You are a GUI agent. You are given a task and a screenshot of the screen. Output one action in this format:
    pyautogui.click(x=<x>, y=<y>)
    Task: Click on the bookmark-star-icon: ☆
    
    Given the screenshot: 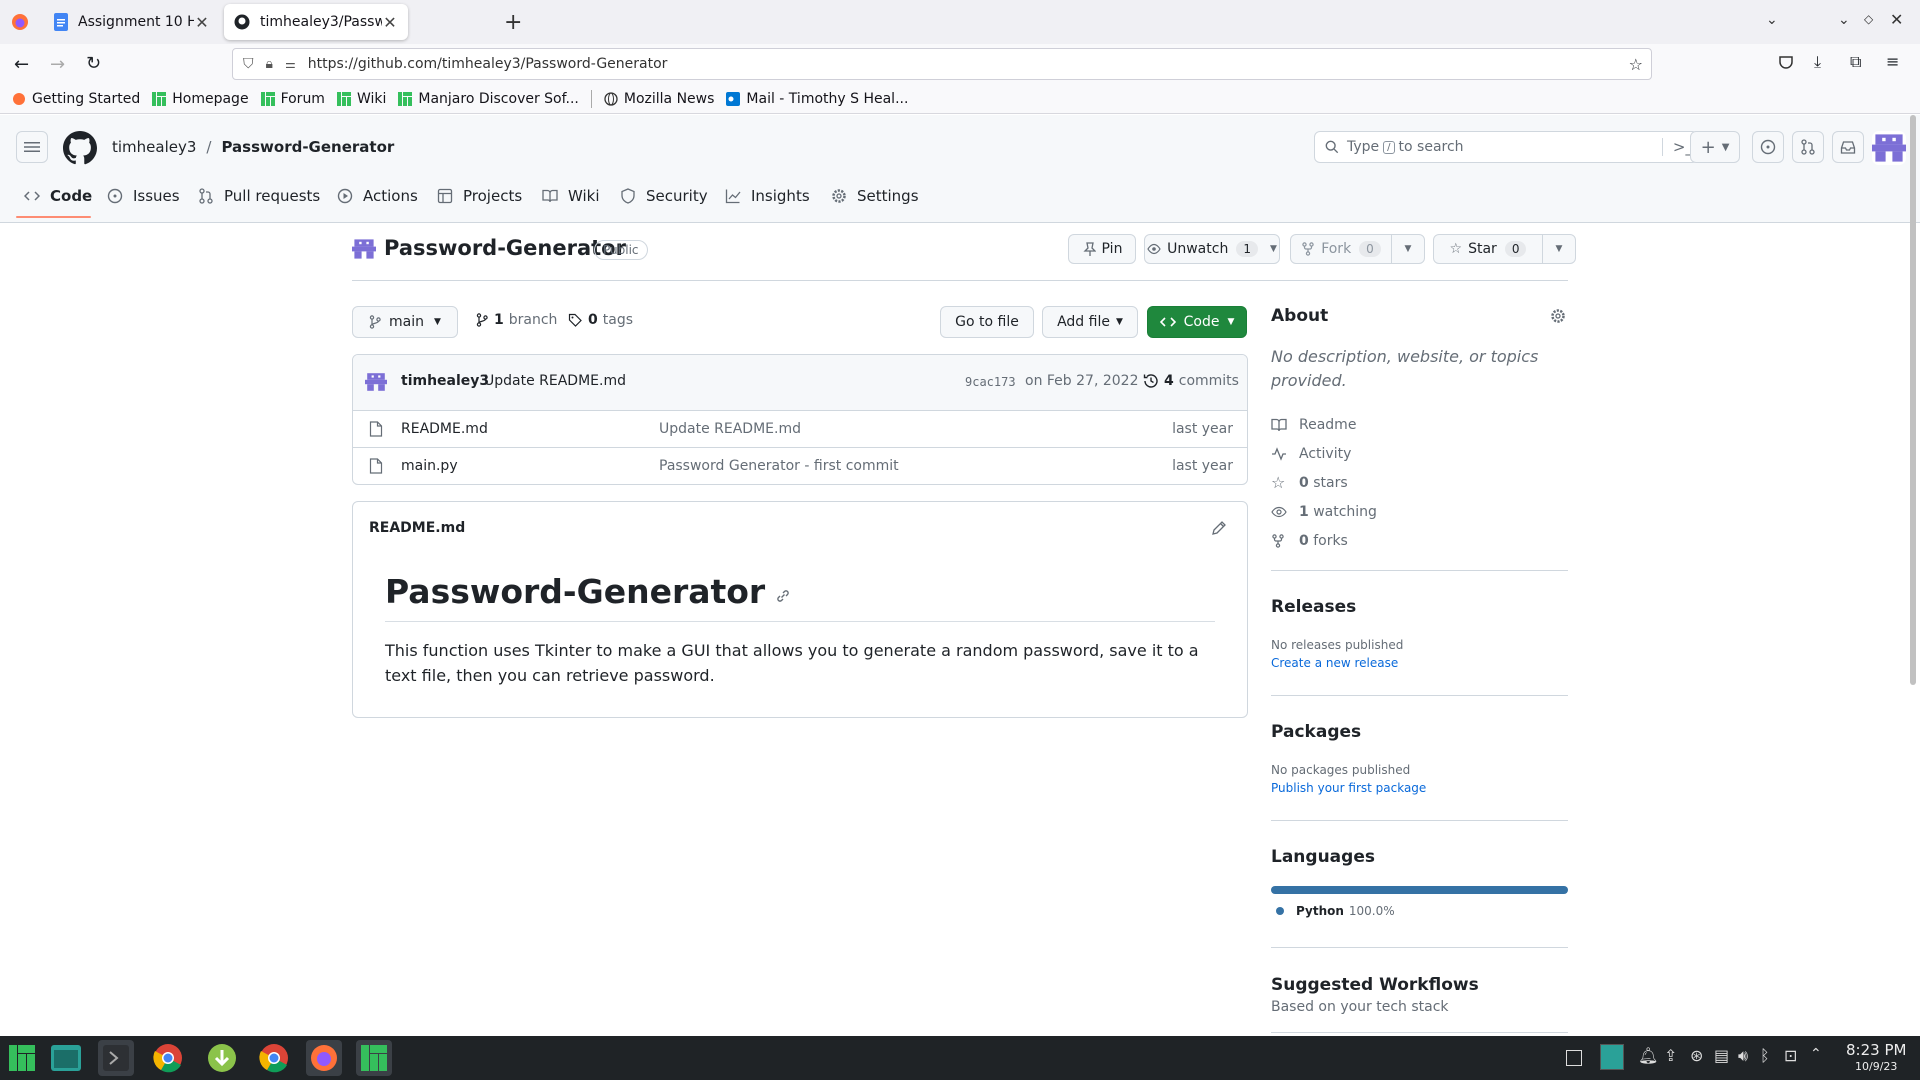 What is the action you would take?
    pyautogui.click(x=1636, y=64)
    